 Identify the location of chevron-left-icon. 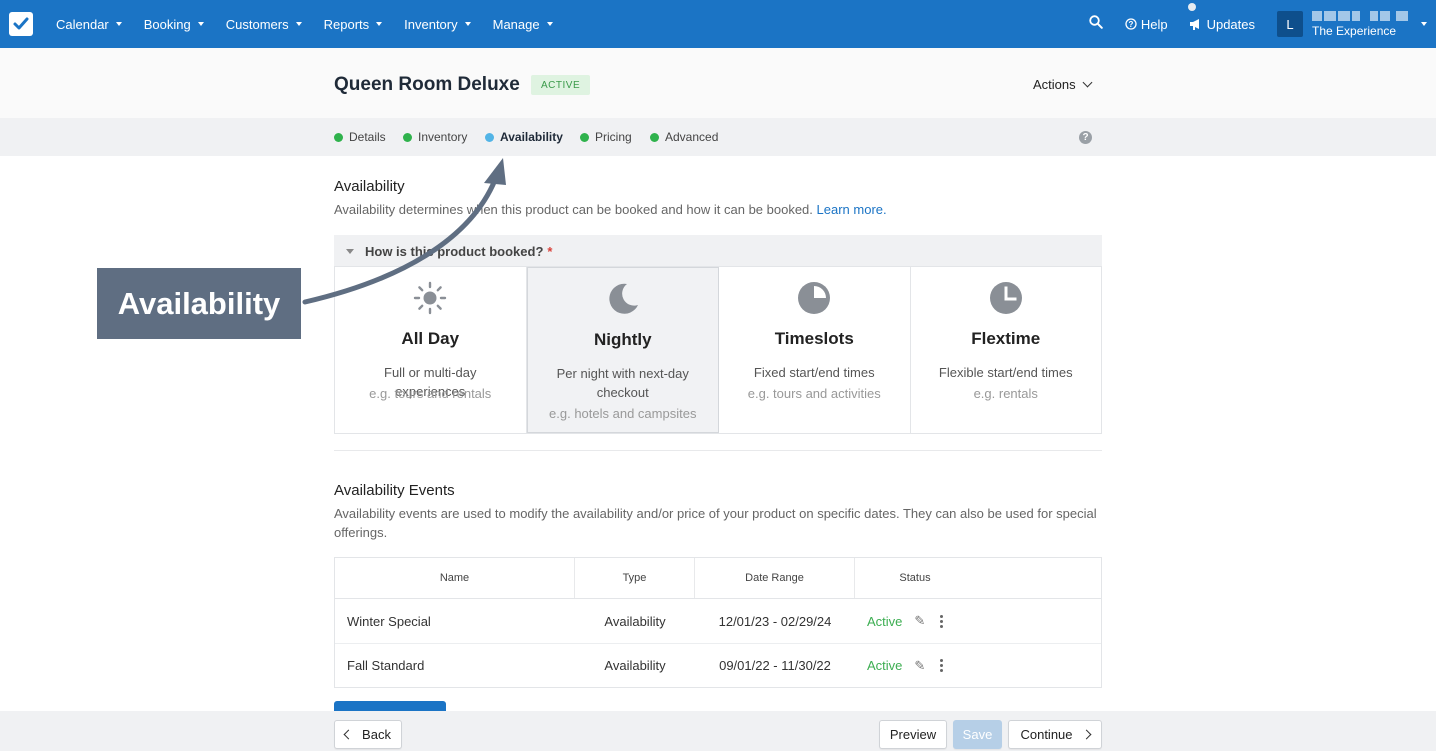
(348, 734).